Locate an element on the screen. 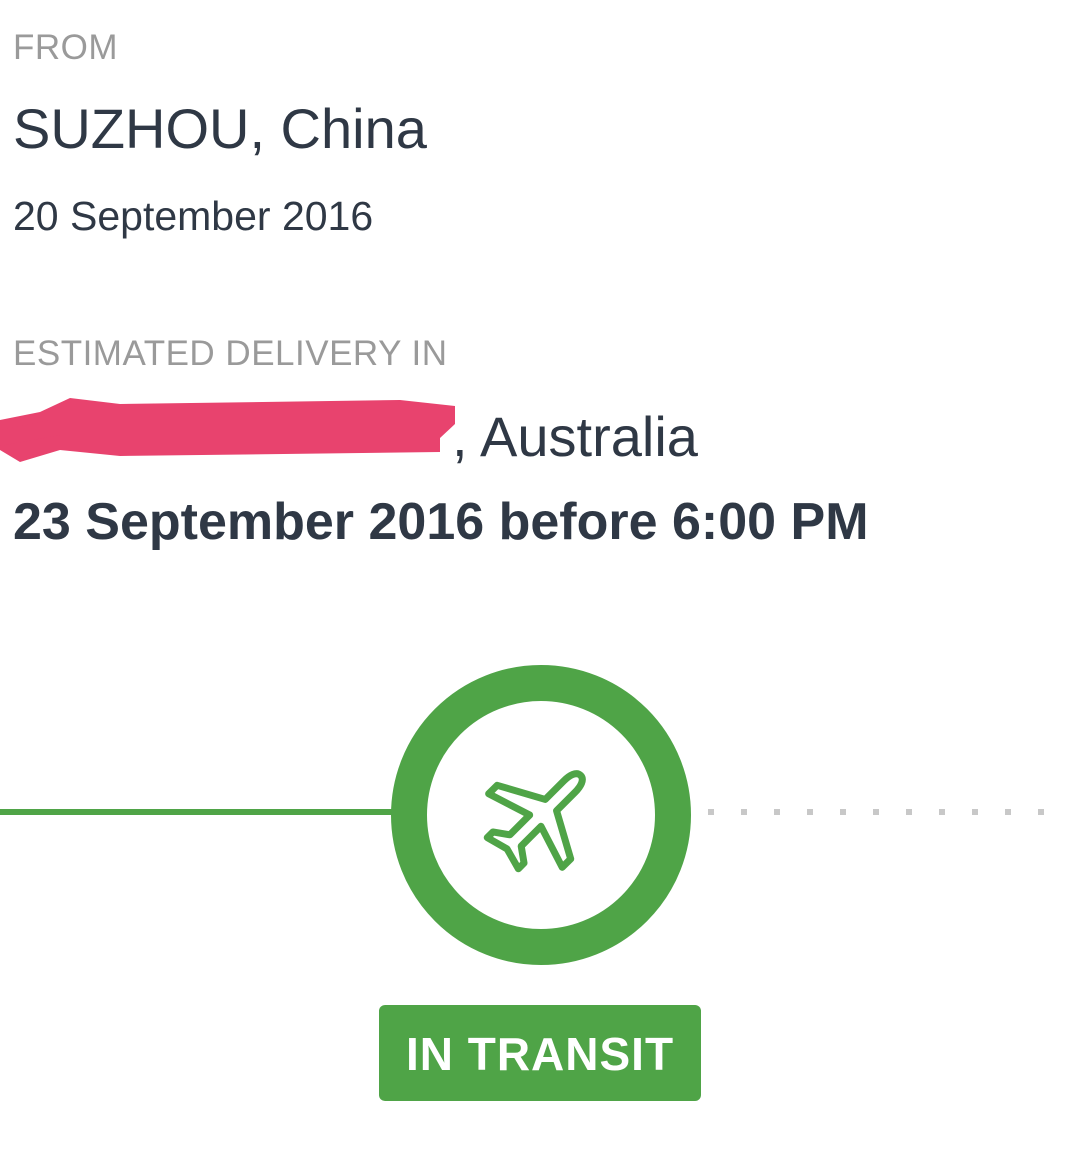 The width and height of the screenshot is (1067, 1164). origin-city: SUZHOU, China is located at coordinates (220, 128).